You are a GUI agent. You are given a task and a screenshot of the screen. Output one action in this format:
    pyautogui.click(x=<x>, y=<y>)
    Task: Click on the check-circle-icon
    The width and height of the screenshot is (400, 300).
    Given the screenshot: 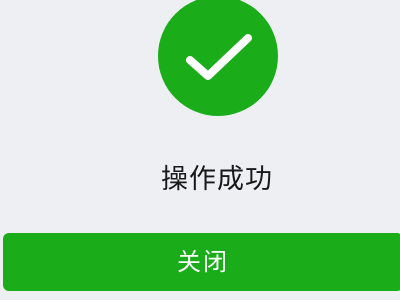 What is the action you would take?
    pyautogui.click(x=218, y=58)
    